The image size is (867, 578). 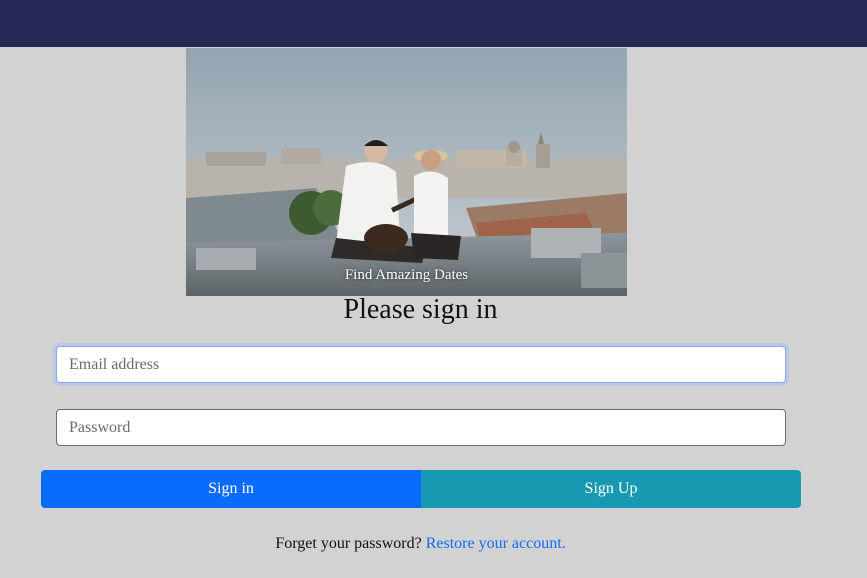 What do you see at coordinates (611, 489) in the screenshot?
I see `sign-up-button: Sign Up` at bounding box center [611, 489].